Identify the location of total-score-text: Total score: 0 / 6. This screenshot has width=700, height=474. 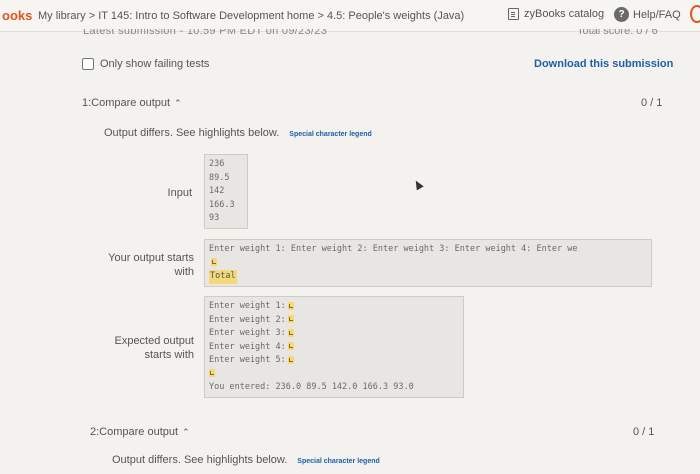
(617, 33).